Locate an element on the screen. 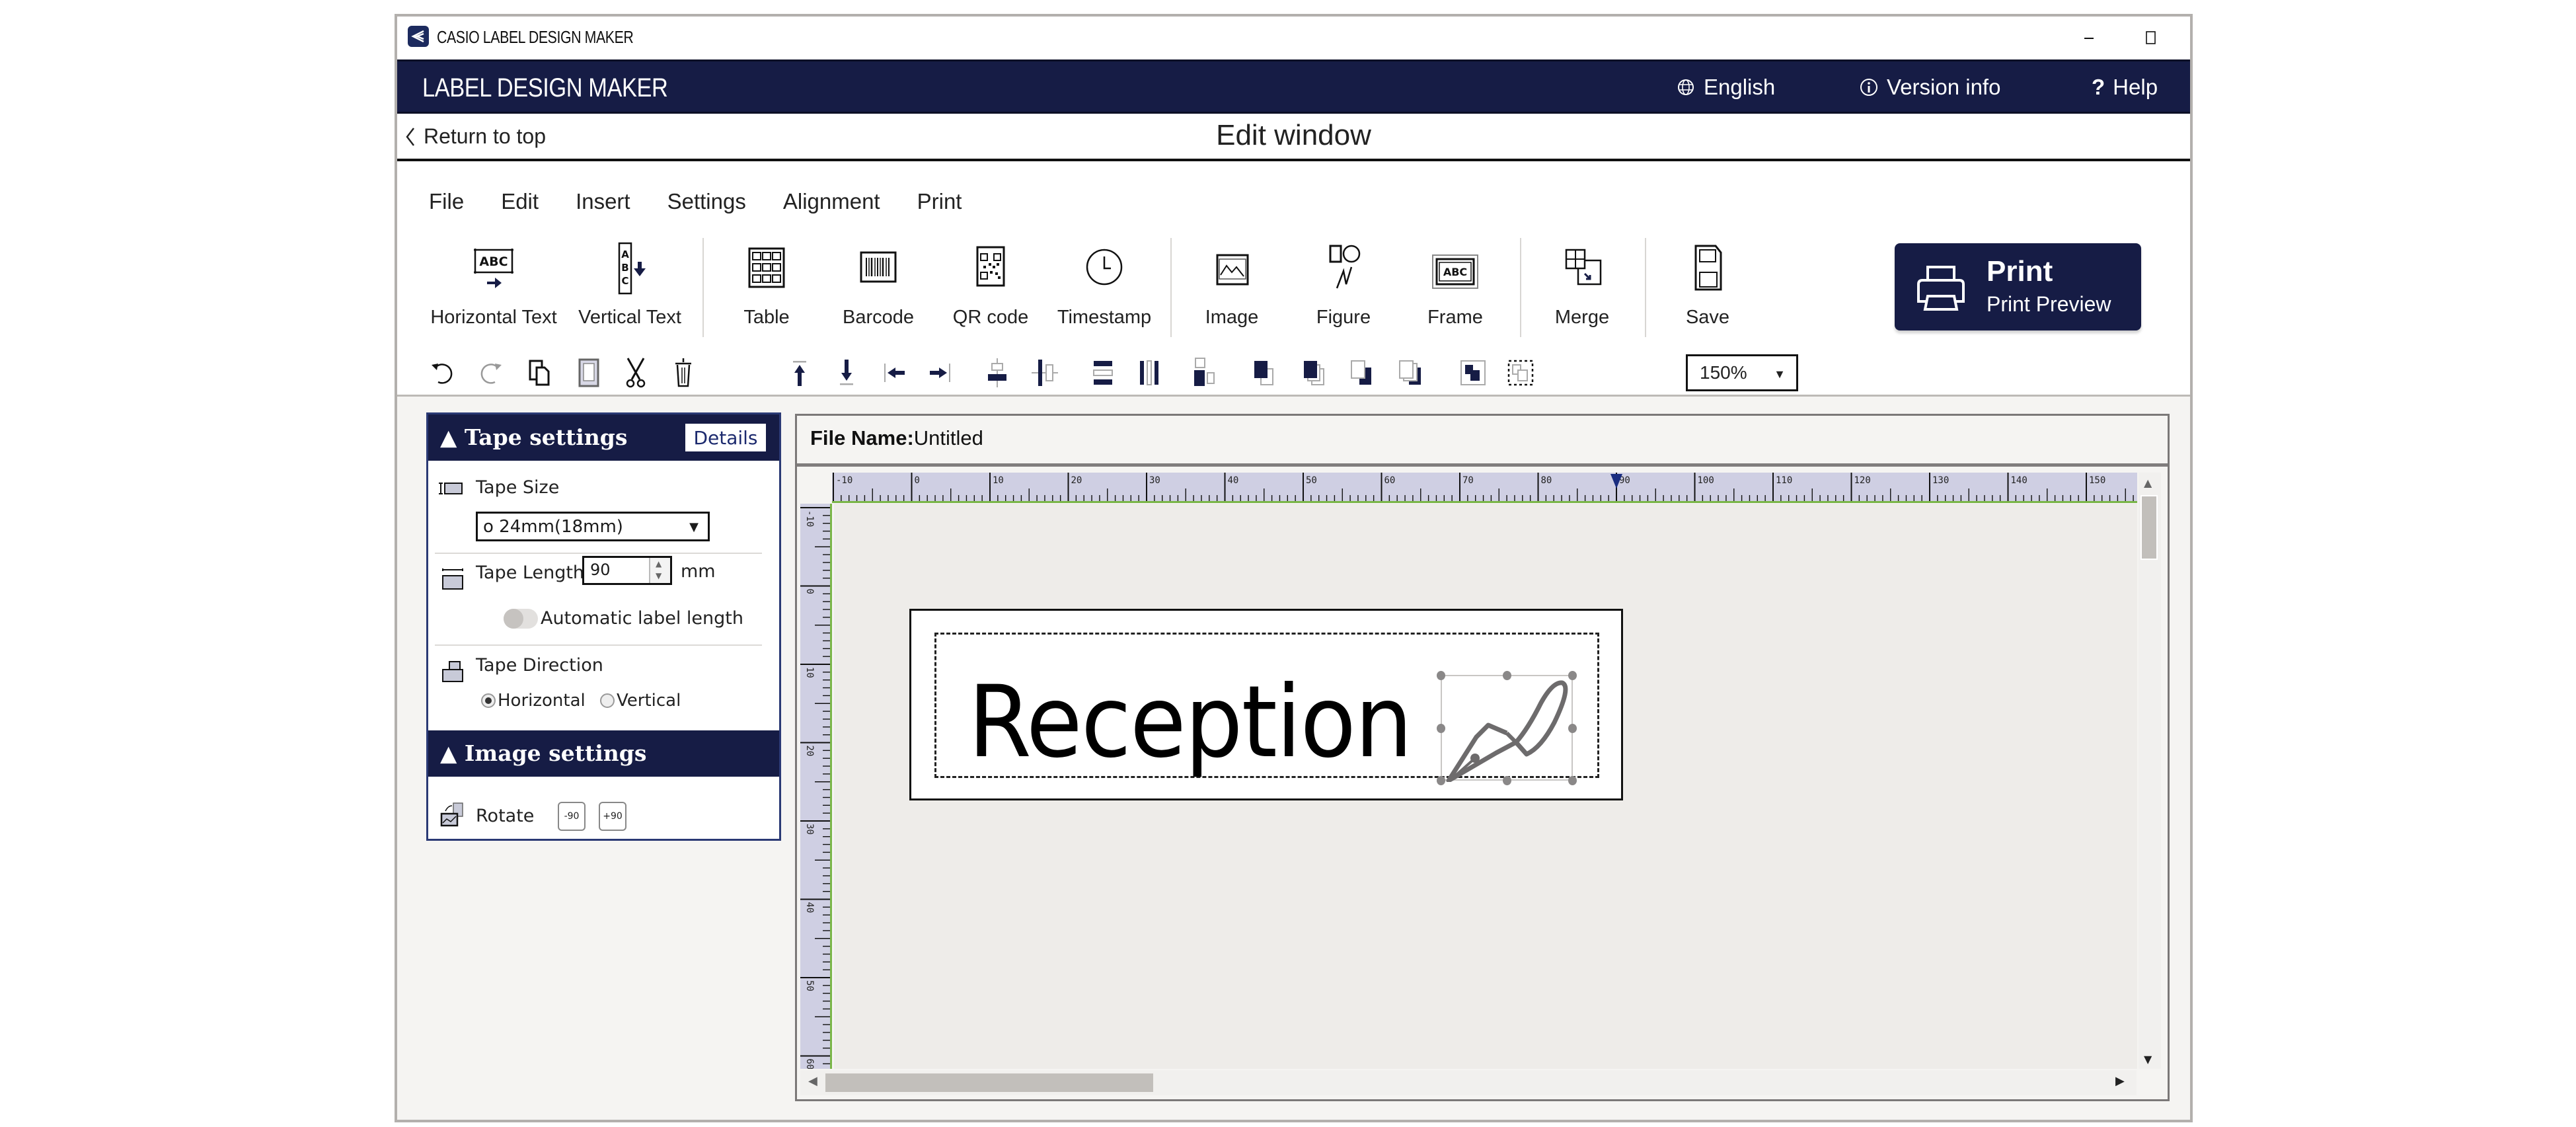 This screenshot has width=2576, height=1127. rotate-right-label: +90 is located at coordinates (613, 816).